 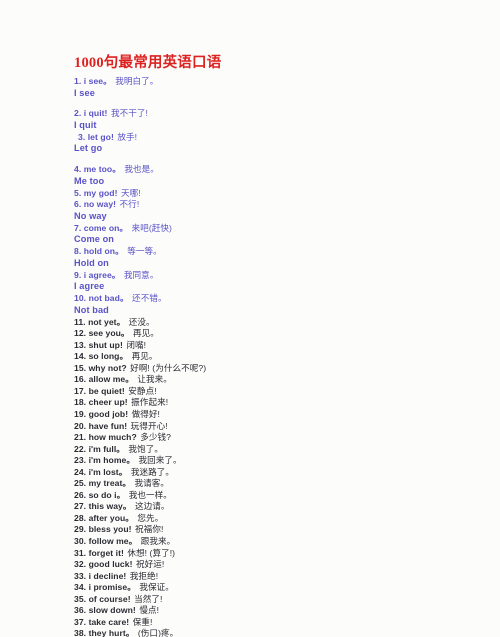 I want to click on phrase-english: forget it!, so click(x=106, y=552).